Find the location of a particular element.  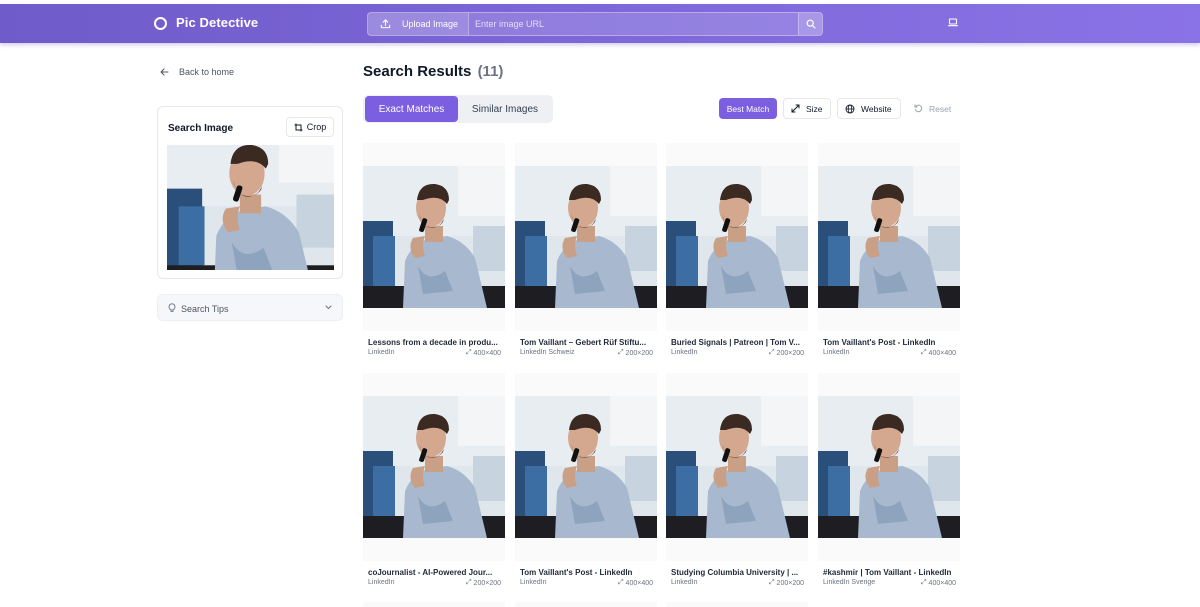

crop-button: Crop is located at coordinates (310, 127).